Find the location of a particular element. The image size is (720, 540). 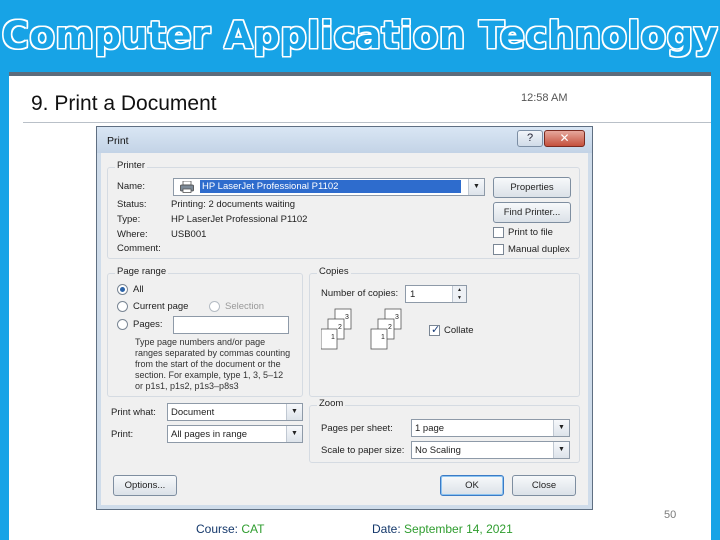

footer-course-value: CAT is located at coordinates (253, 529).